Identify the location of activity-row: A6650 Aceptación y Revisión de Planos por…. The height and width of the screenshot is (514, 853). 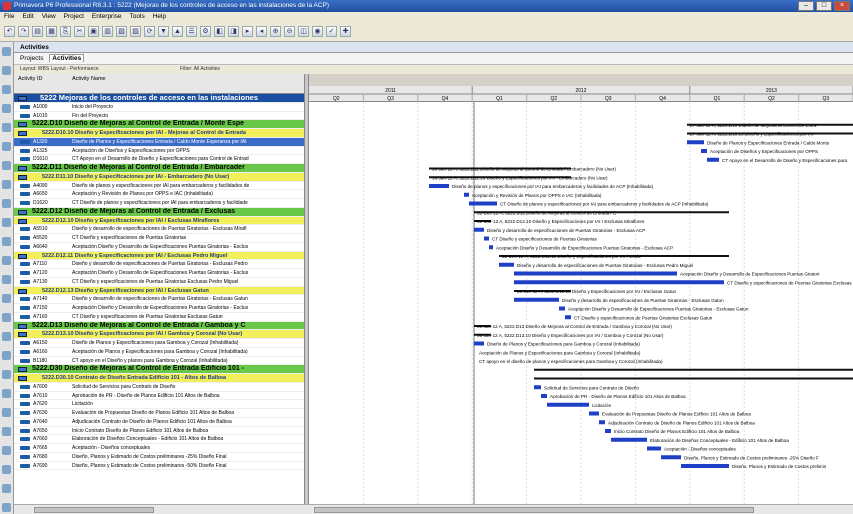
(159, 194).